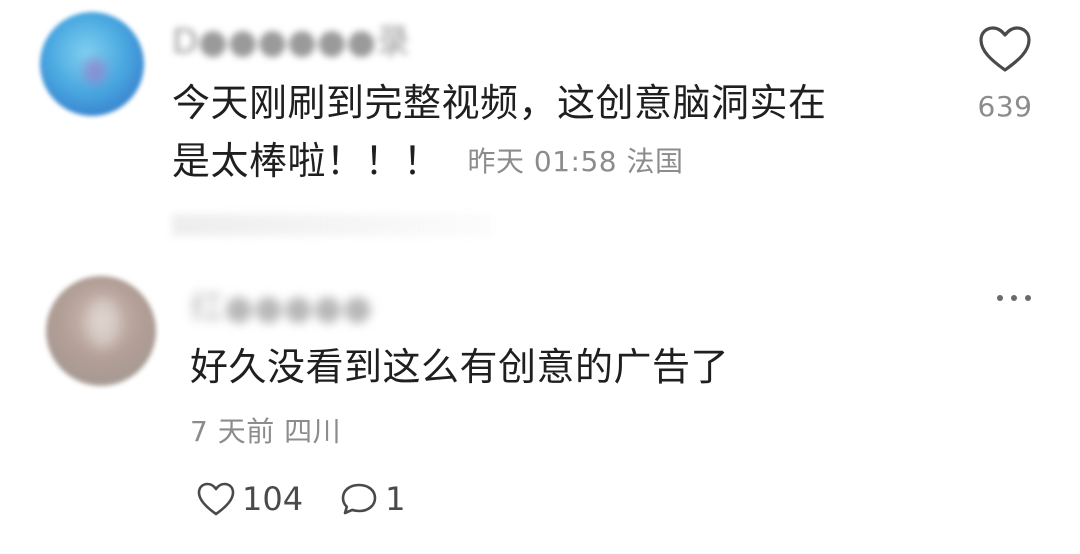 The image size is (1080, 554). I want to click on comment-text-line: 是太棒啦！！！, so click(307, 161).